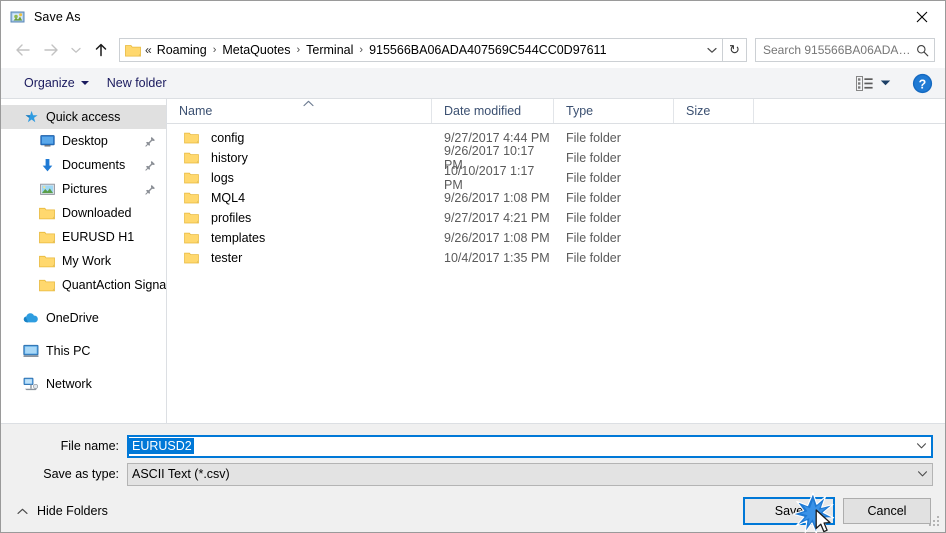  What do you see at coordinates (556, 198) in the screenshot?
I see `table-row: MQL4 9/26/2017 1:08 PM File folder` at bounding box center [556, 198].